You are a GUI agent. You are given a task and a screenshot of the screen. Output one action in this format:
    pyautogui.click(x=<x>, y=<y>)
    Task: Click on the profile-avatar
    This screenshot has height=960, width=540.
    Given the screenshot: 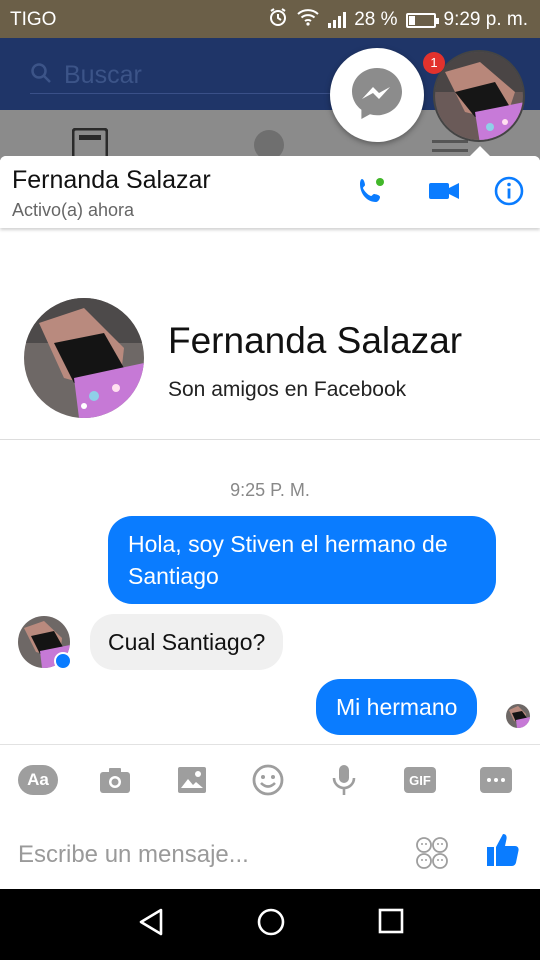 What is the action you would take?
    pyautogui.click(x=84, y=358)
    